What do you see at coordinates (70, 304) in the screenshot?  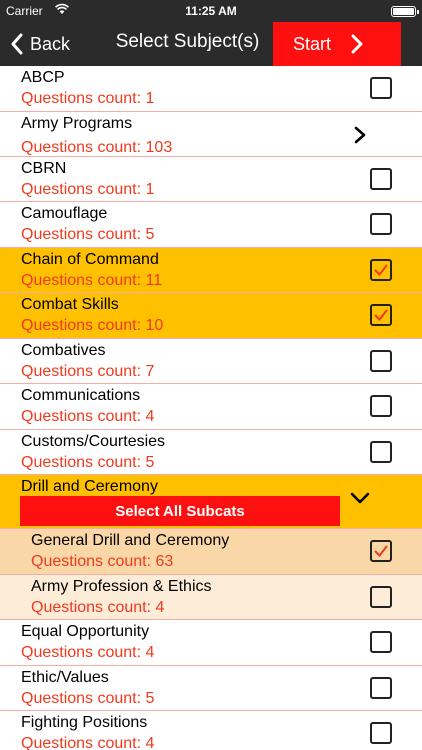 I see `subject-name: Combat Skills` at bounding box center [70, 304].